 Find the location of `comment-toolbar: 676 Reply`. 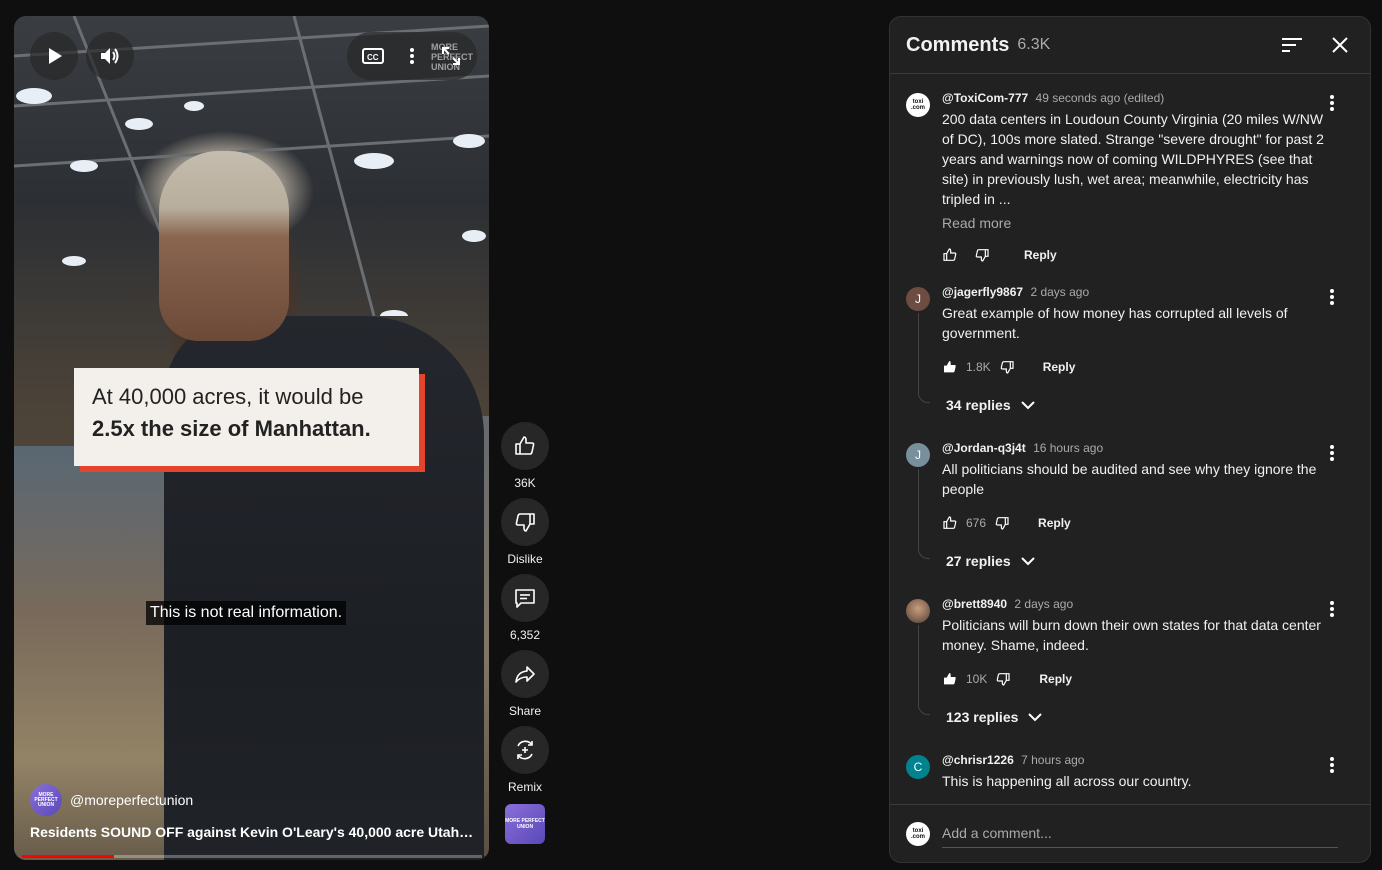

comment-toolbar: 676 Reply is located at coordinates (1136, 523).